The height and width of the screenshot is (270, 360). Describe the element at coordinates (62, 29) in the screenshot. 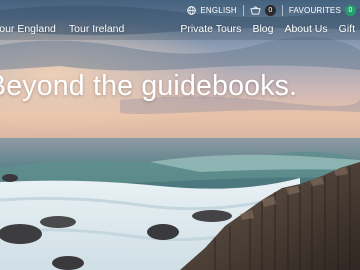

I see `primary-nav: Tour England Tour Ireland` at that location.